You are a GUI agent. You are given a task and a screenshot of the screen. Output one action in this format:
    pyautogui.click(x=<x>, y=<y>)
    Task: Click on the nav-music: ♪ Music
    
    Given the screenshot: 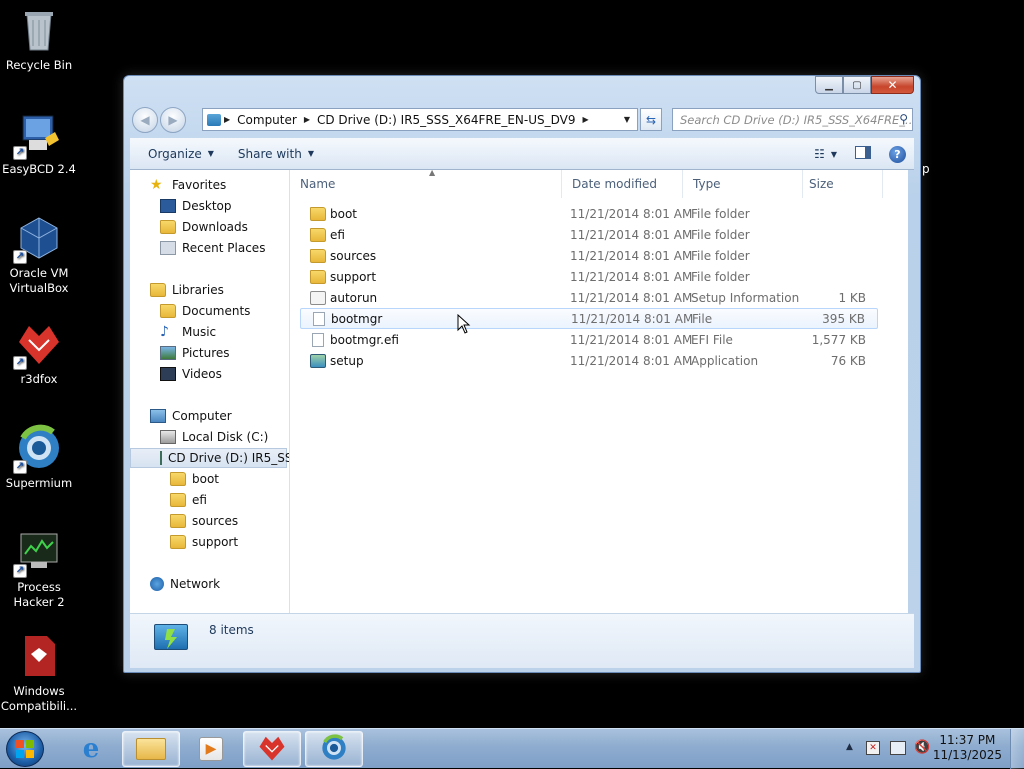 What is the action you would take?
    pyautogui.click(x=188, y=332)
    